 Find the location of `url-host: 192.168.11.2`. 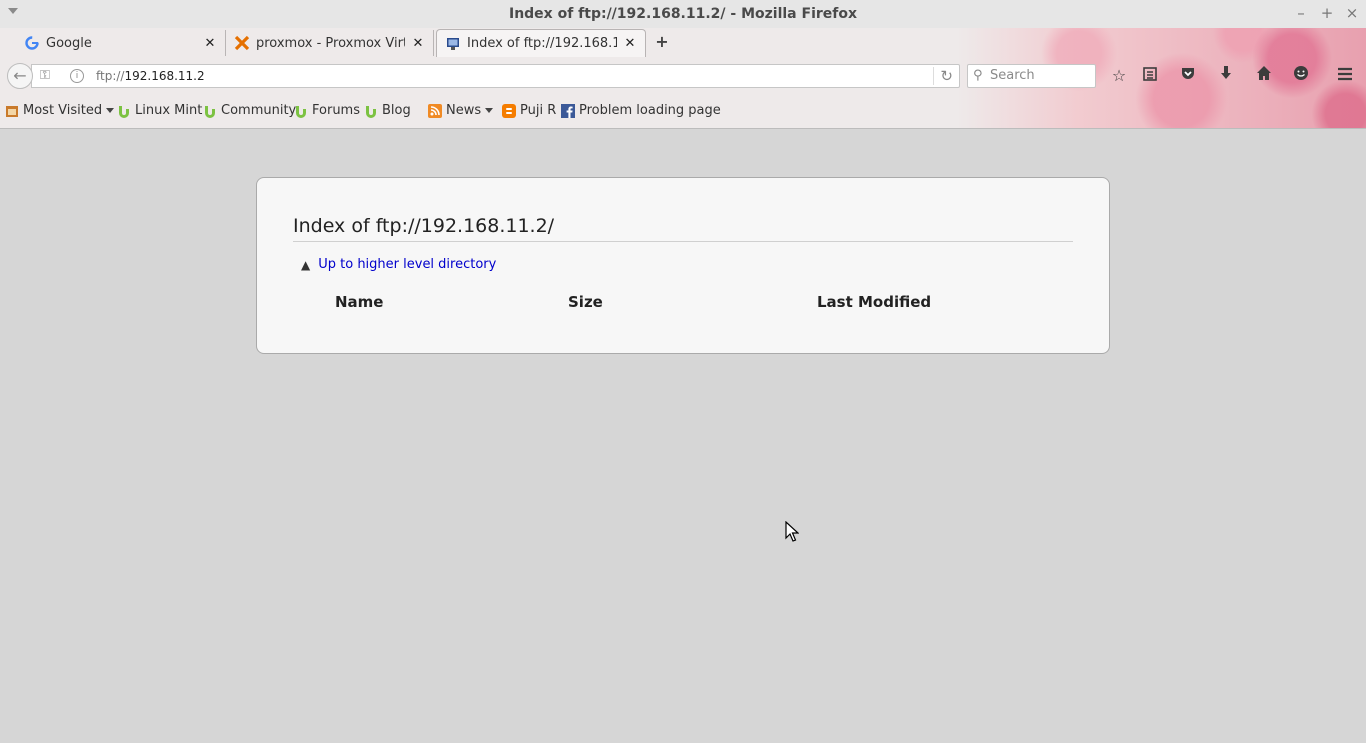

url-host: 192.168.11.2 is located at coordinates (164, 76).